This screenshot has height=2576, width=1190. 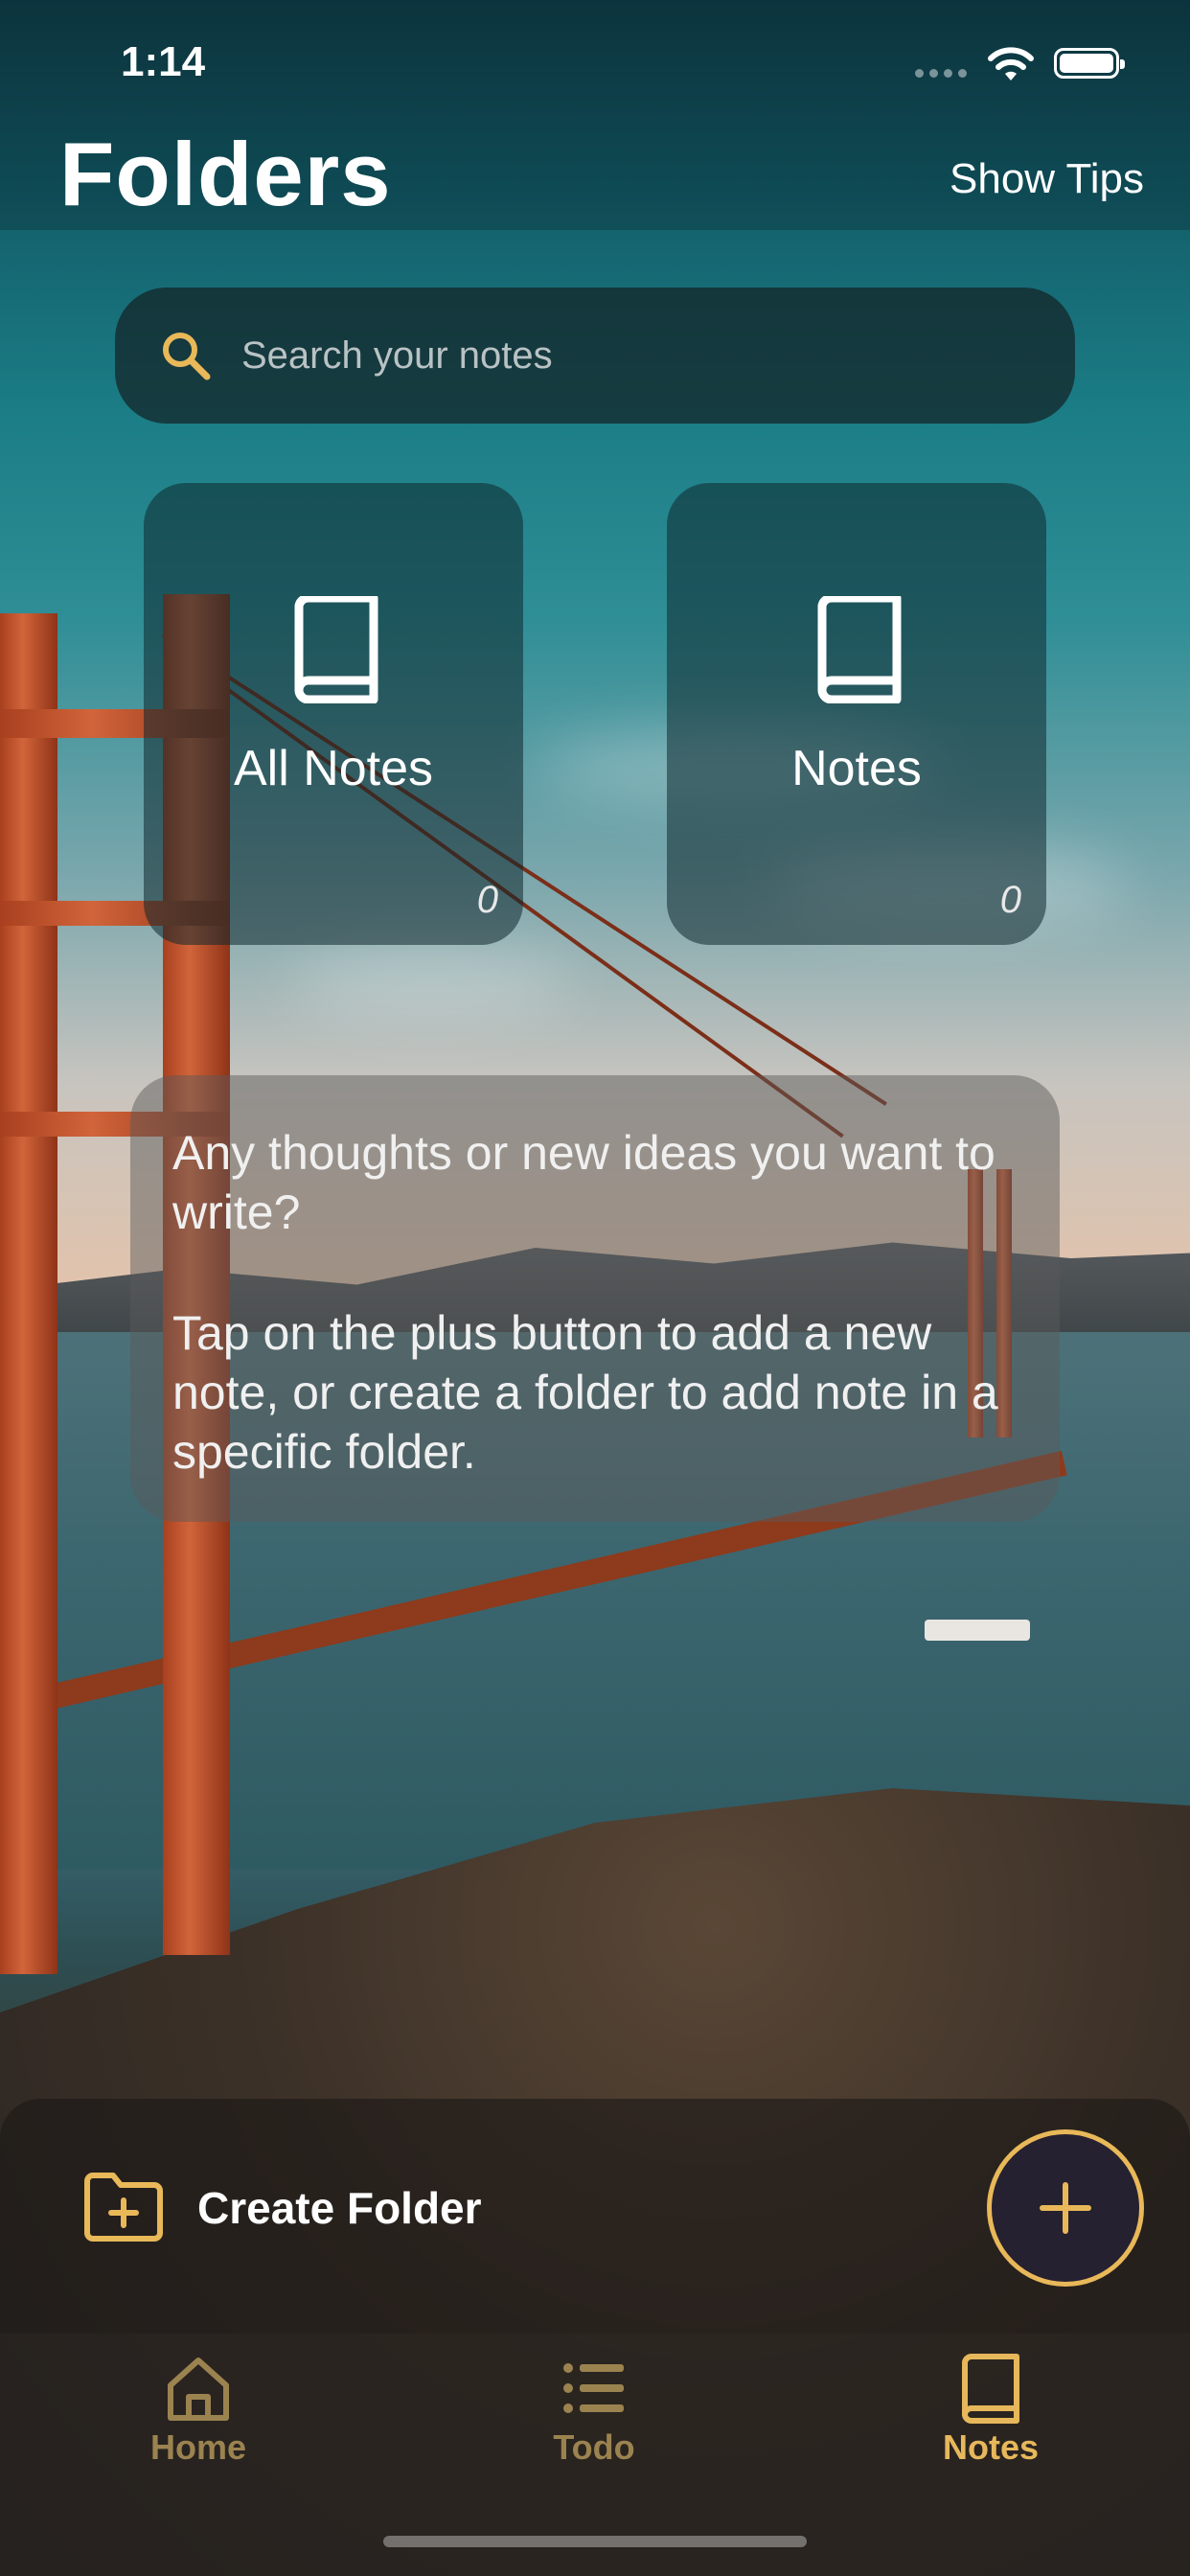 I want to click on bridge-tower, so click(x=29, y=1293).